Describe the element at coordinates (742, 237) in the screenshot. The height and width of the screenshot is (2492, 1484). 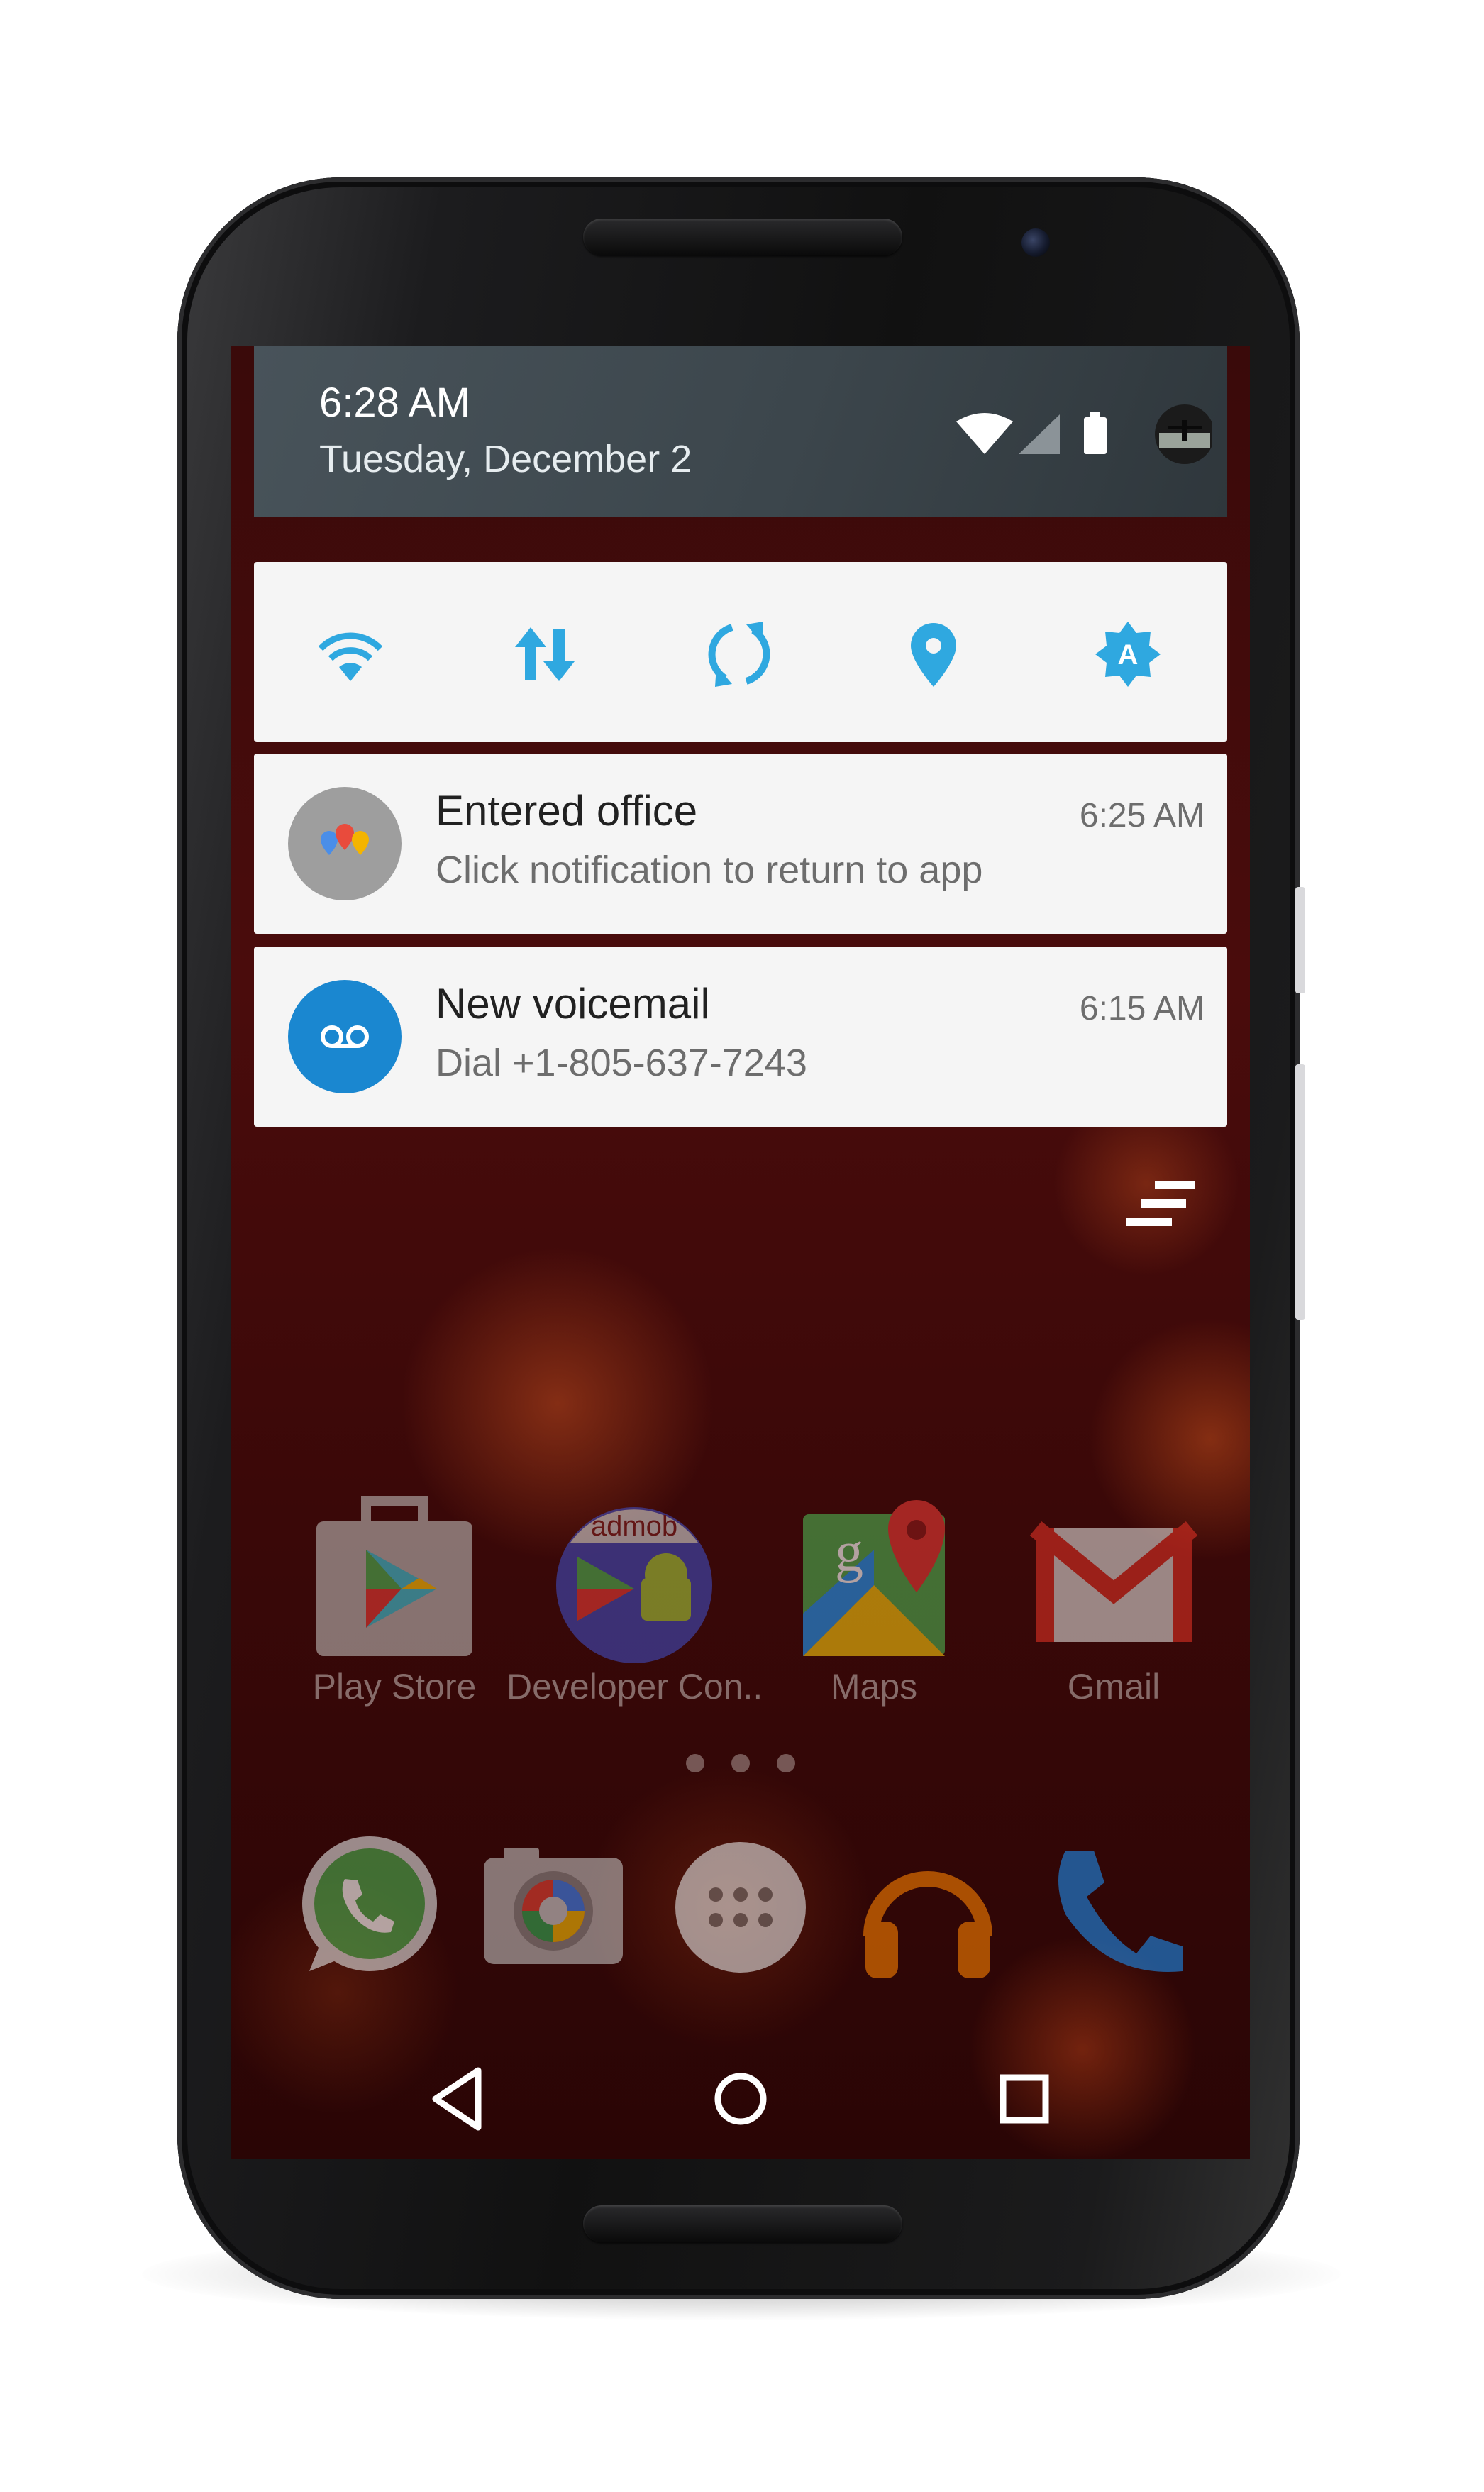
I see `top-speaker` at that location.